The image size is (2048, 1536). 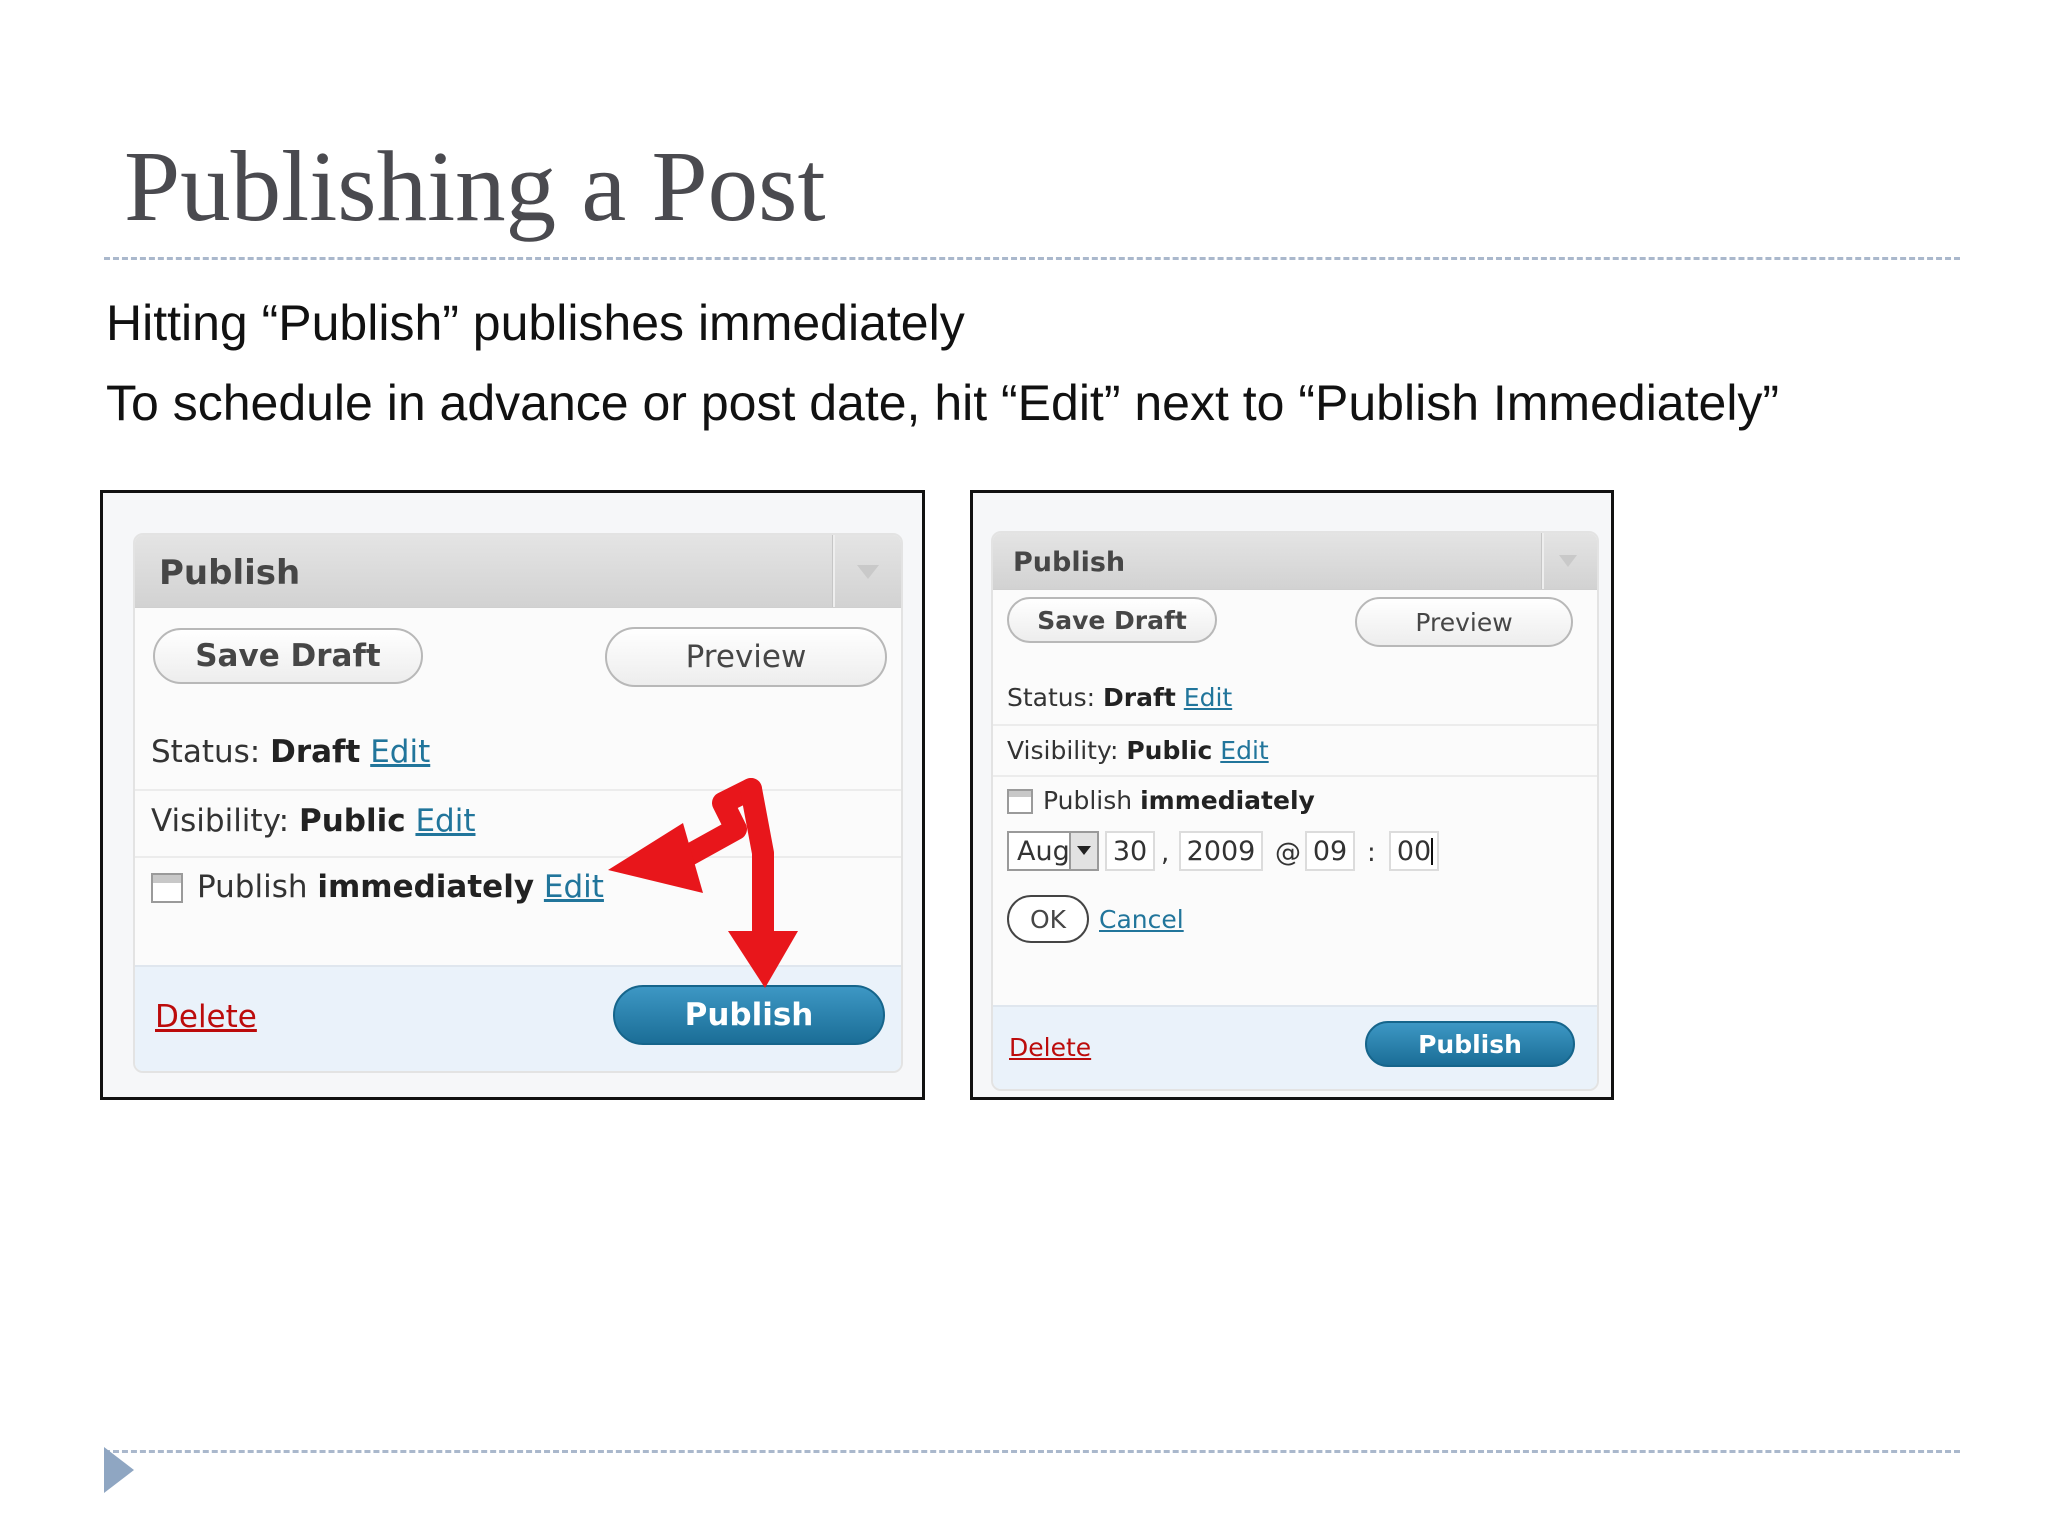 I want to click on hour-input: 09, so click(x=1330, y=851).